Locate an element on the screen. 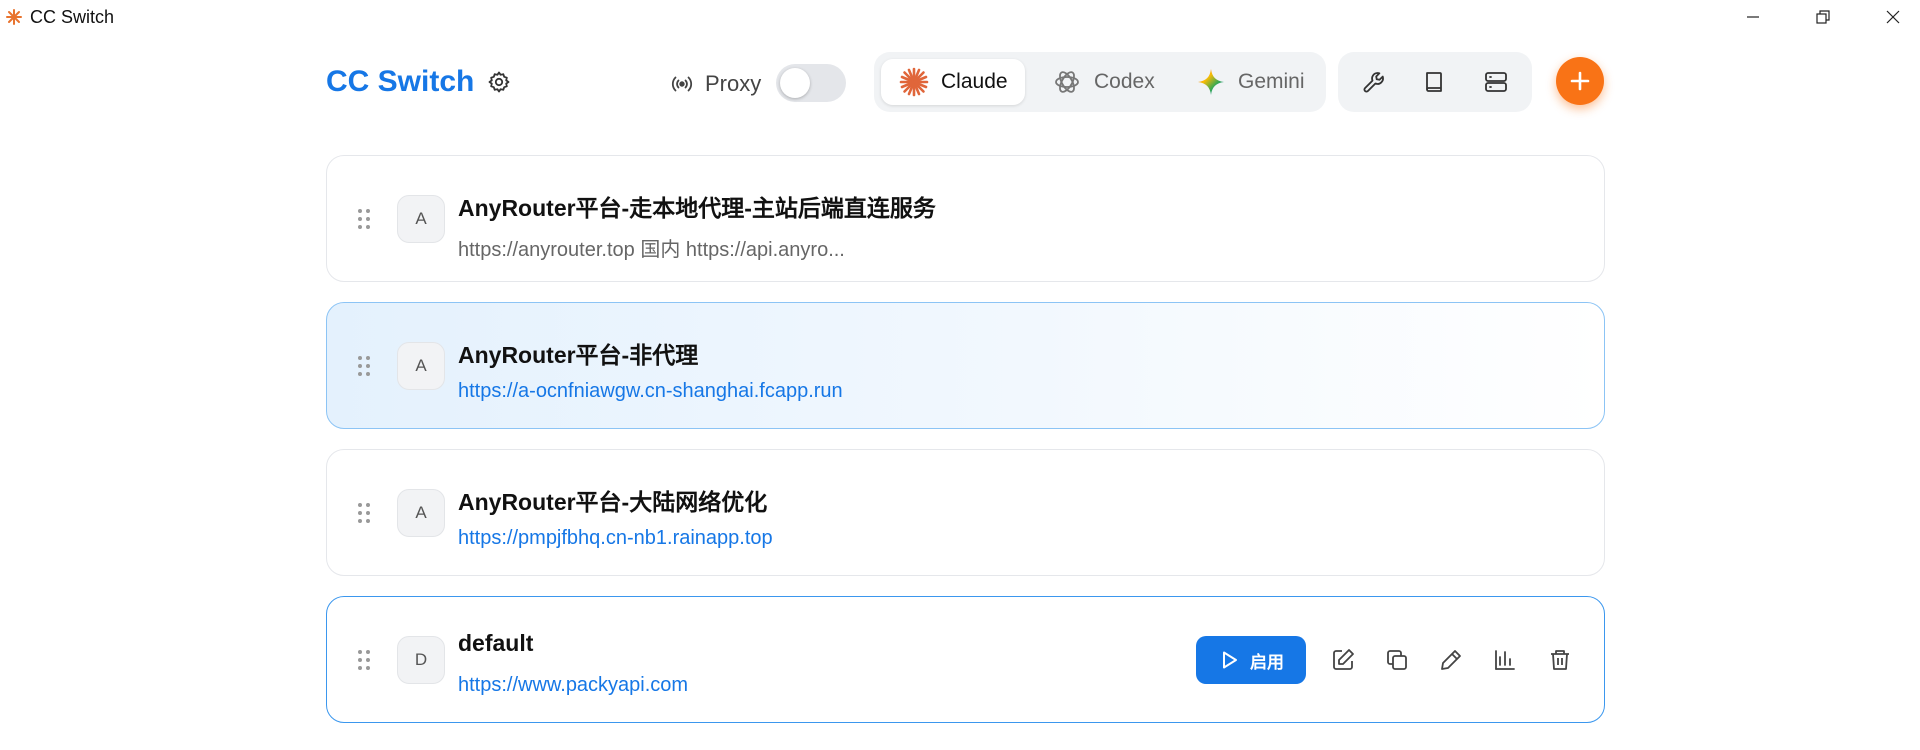  provider-name: AnyRouter平台-走本地代理-主站后端直连服务 is located at coordinates (697, 208).